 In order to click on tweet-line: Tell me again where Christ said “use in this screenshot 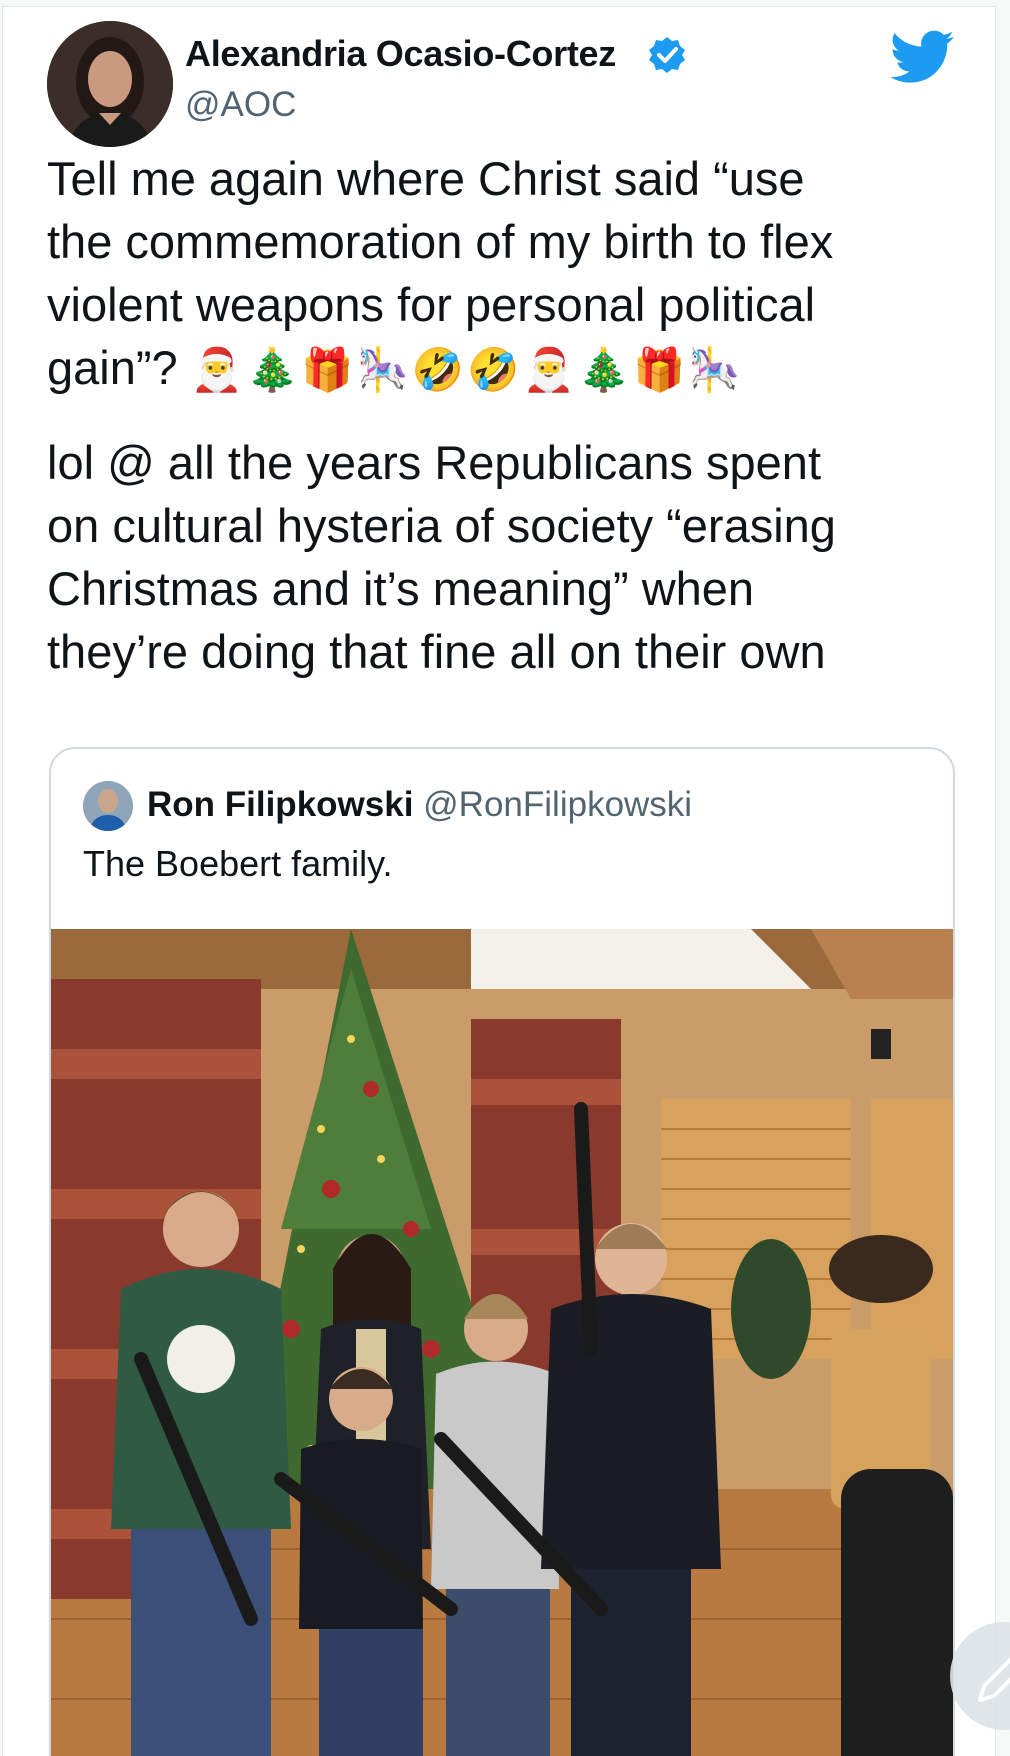, I will do `click(426, 178)`.